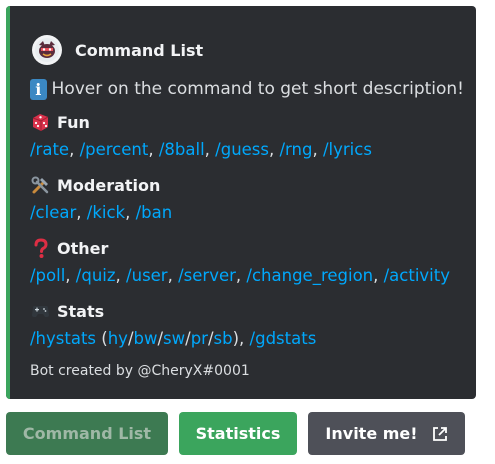 The height and width of the screenshot is (464, 495). What do you see at coordinates (248, 199) in the screenshot?
I see `field-moderation: Moderation /clear, /kick, /ban` at bounding box center [248, 199].